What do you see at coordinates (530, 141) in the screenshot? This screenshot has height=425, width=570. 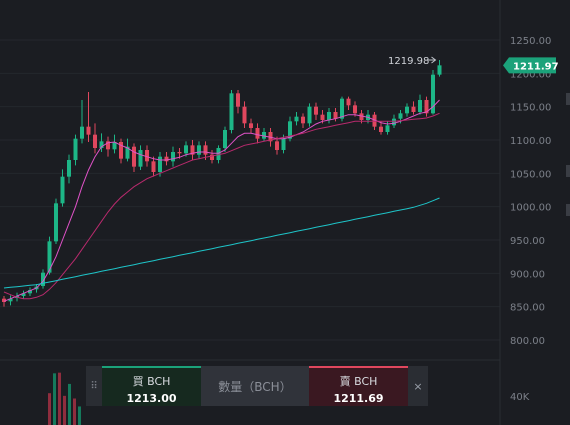 I see `y-tick-label: 1100.00` at bounding box center [530, 141].